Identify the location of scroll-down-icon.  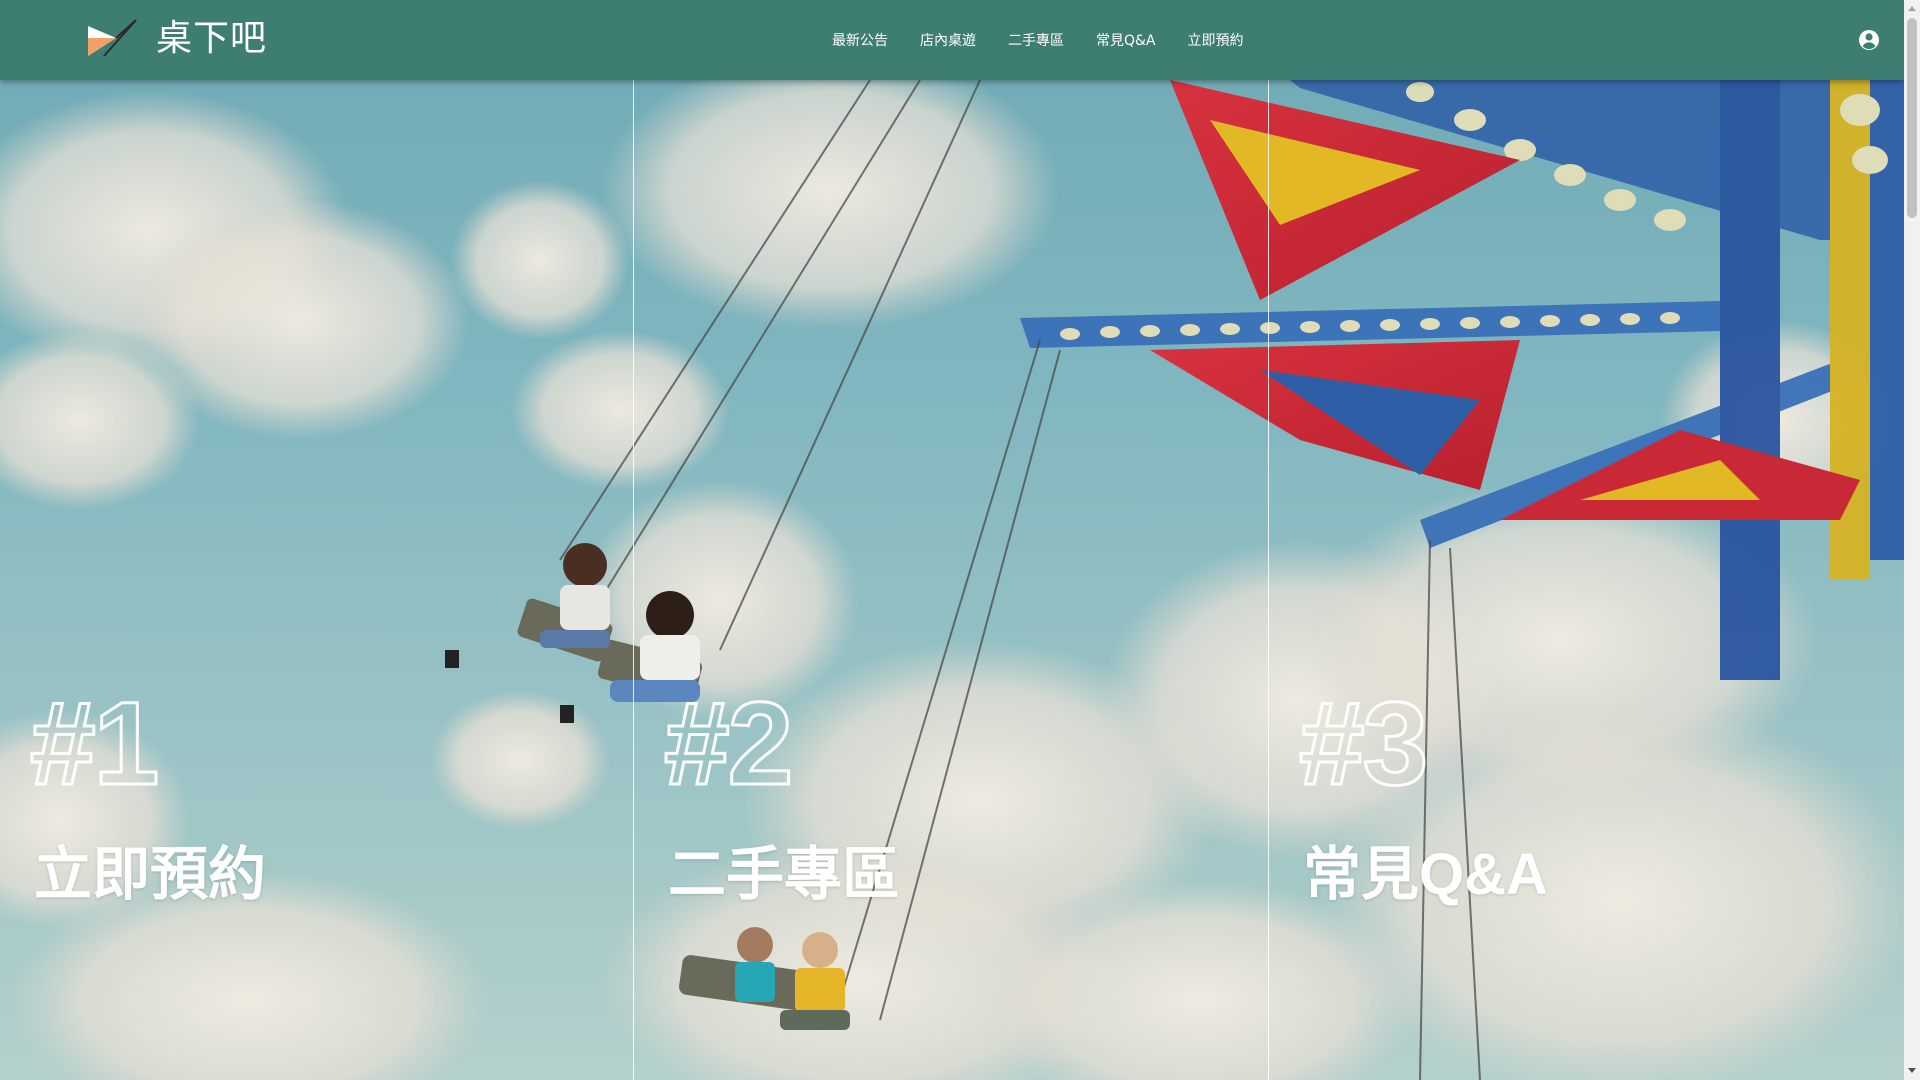
(1912, 1070).